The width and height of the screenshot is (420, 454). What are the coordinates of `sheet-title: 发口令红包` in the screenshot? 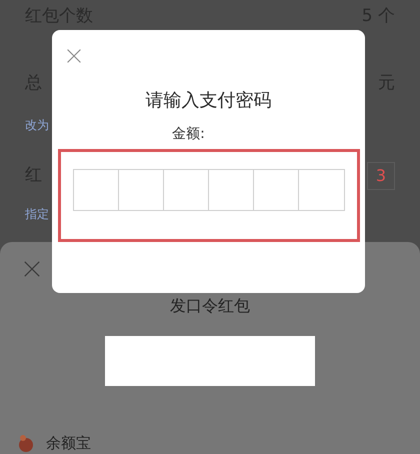 It's located at (210, 306).